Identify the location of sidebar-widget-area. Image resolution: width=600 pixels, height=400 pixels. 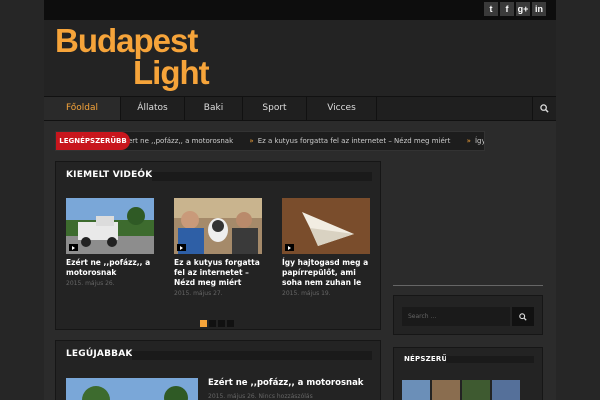
(468, 222).